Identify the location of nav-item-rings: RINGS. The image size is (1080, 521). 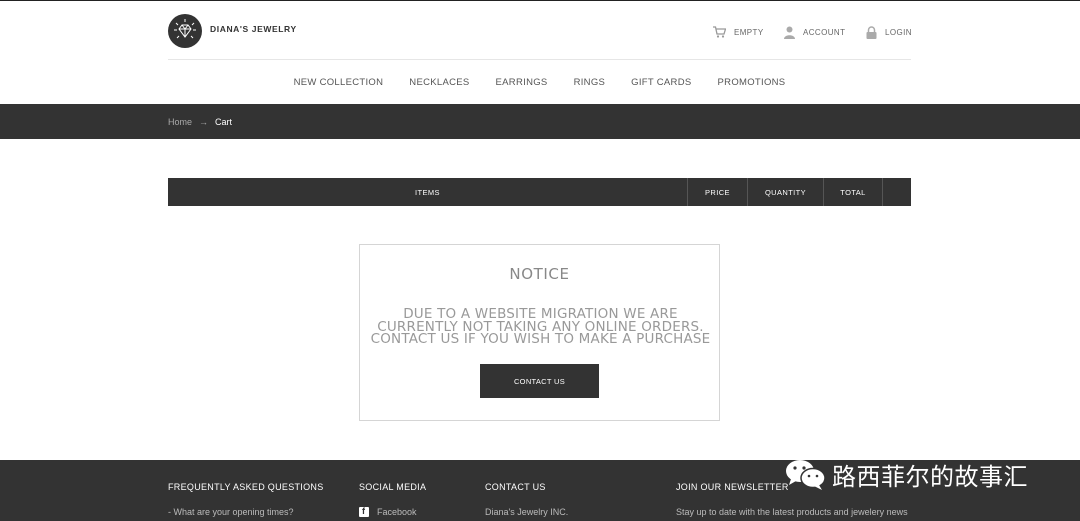
(590, 82).